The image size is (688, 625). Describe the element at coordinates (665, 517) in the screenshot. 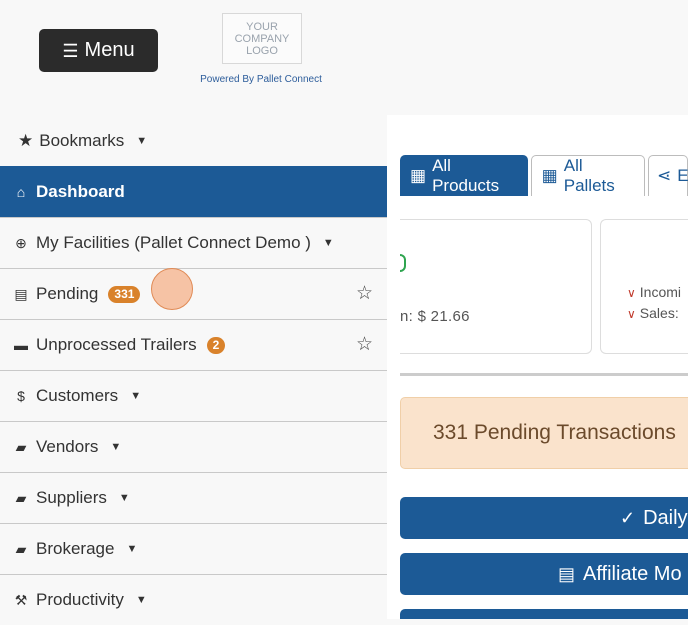

I see `daily-label: Daily` at that location.